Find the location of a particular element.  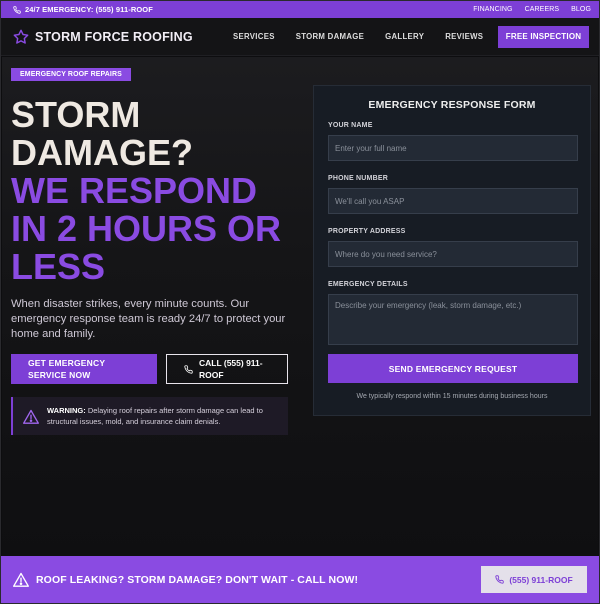

send-emergency-request-button: SEND EMERGENCY REQUEST is located at coordinates (453, 368).